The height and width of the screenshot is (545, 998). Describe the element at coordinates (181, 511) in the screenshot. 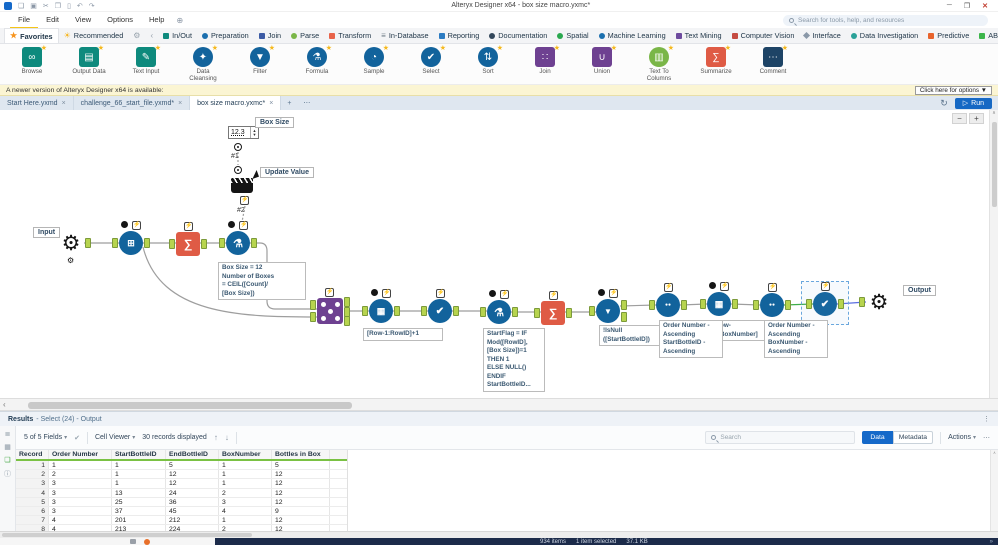

I see `table-row: 6 3 37 45 4 9` at that location.